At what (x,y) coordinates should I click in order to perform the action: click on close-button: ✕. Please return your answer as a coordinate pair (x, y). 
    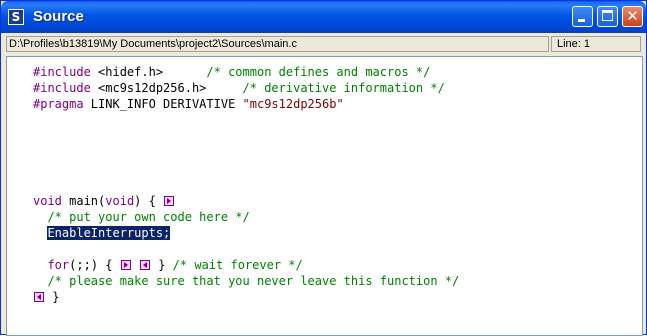
    Looking at the image, I should click on (632, 16).